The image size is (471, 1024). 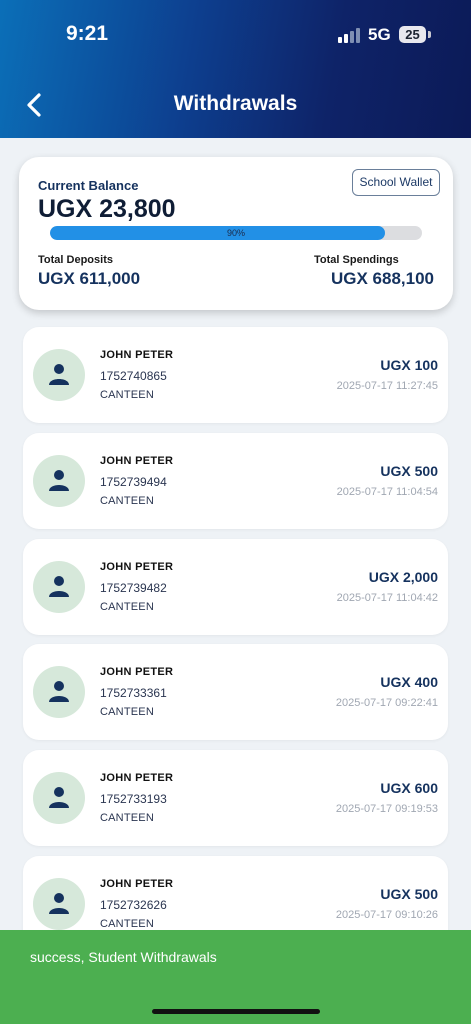 I want to click on signal-icon, so click(x=351, y=35).